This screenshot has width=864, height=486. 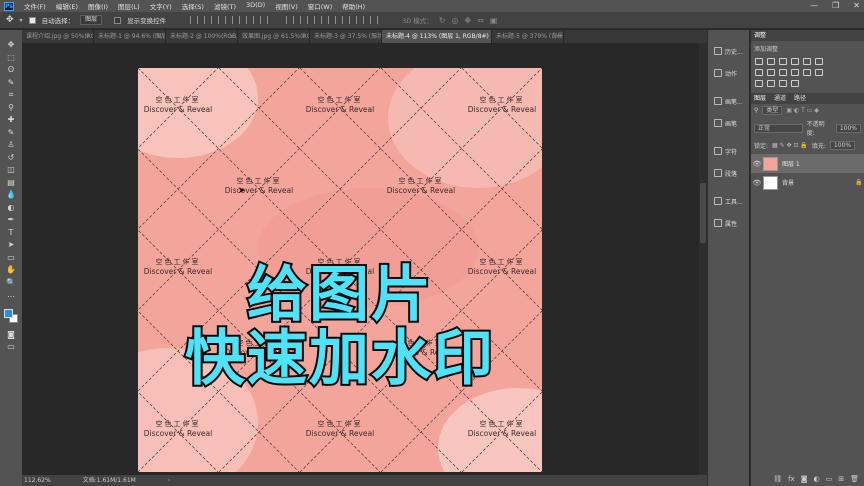 I want to click on brightness-icon, so click(x=759, y=61).